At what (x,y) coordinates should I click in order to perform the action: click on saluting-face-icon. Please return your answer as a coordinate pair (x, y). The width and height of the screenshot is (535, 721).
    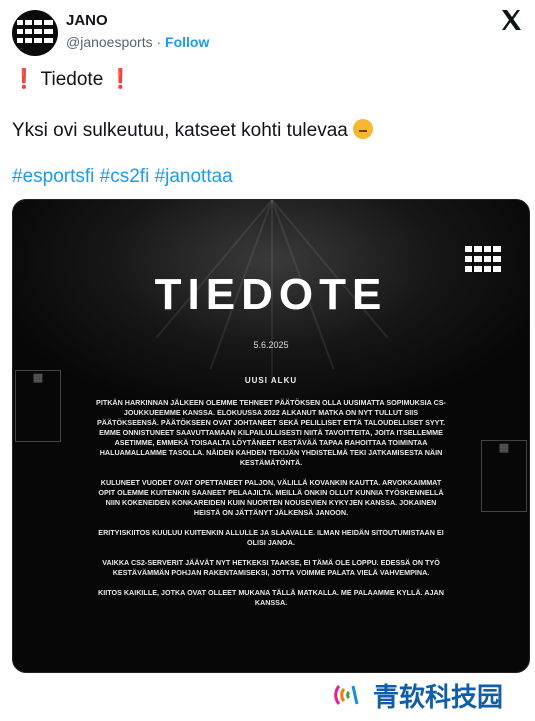
    Looking at the image, I should click on (363, 129).